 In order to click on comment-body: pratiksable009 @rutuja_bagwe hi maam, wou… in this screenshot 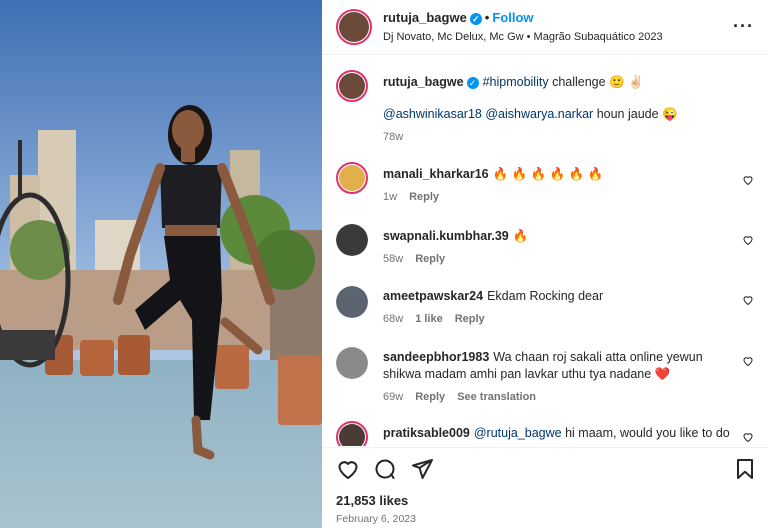, I will do `click(556, 433)`.